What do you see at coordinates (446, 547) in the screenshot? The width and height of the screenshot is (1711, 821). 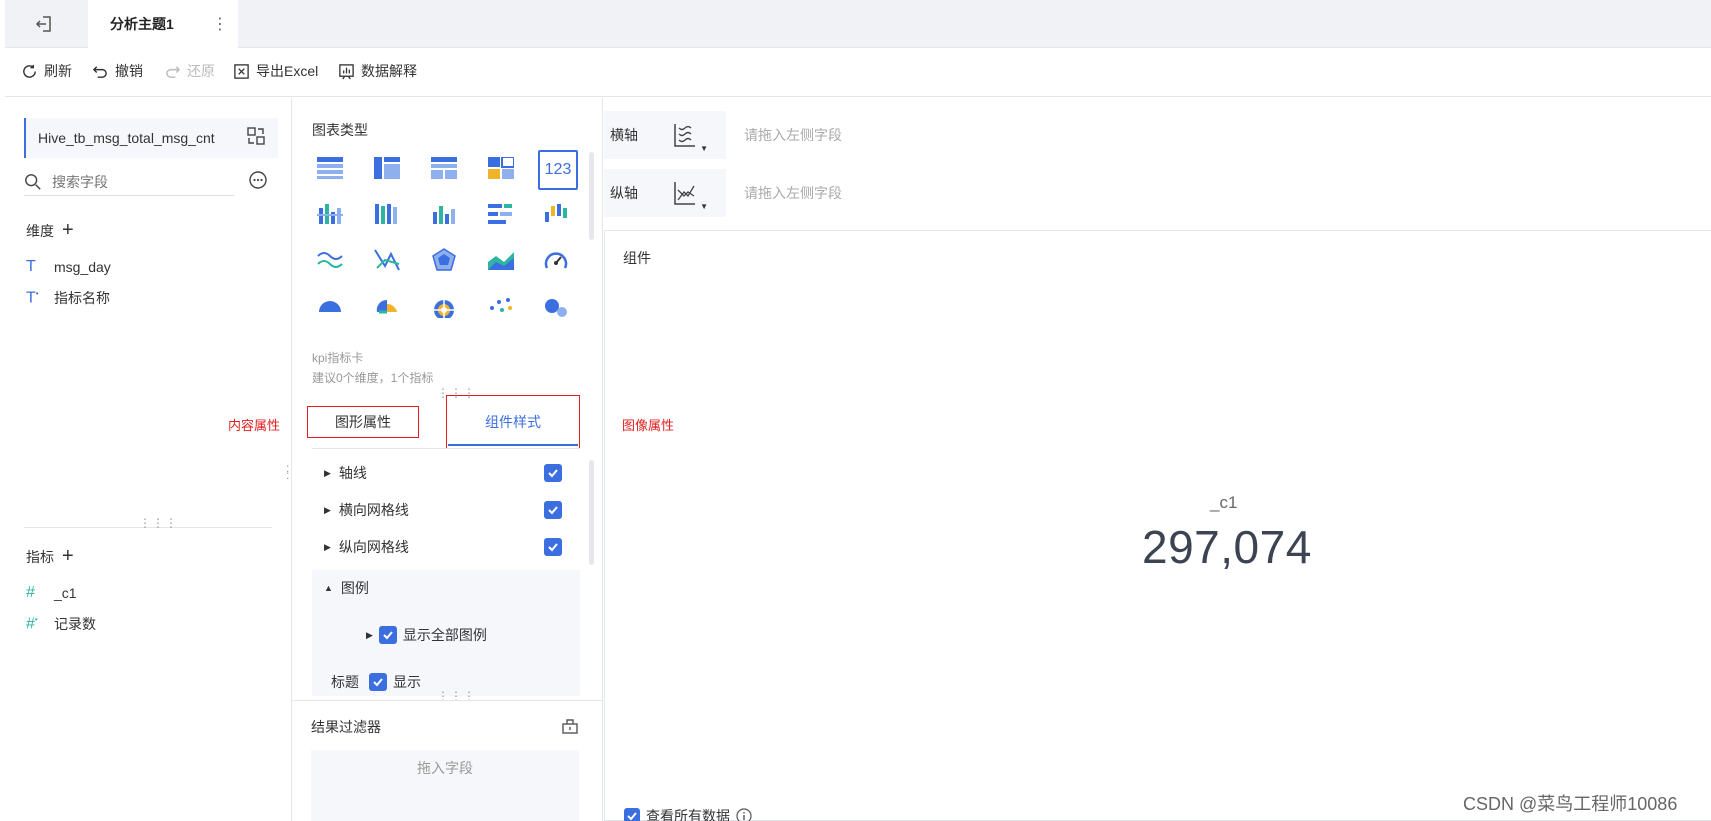 I see `prop-vertical-grid: ▶ 纵向网格线` at bounding box center [446, 547].